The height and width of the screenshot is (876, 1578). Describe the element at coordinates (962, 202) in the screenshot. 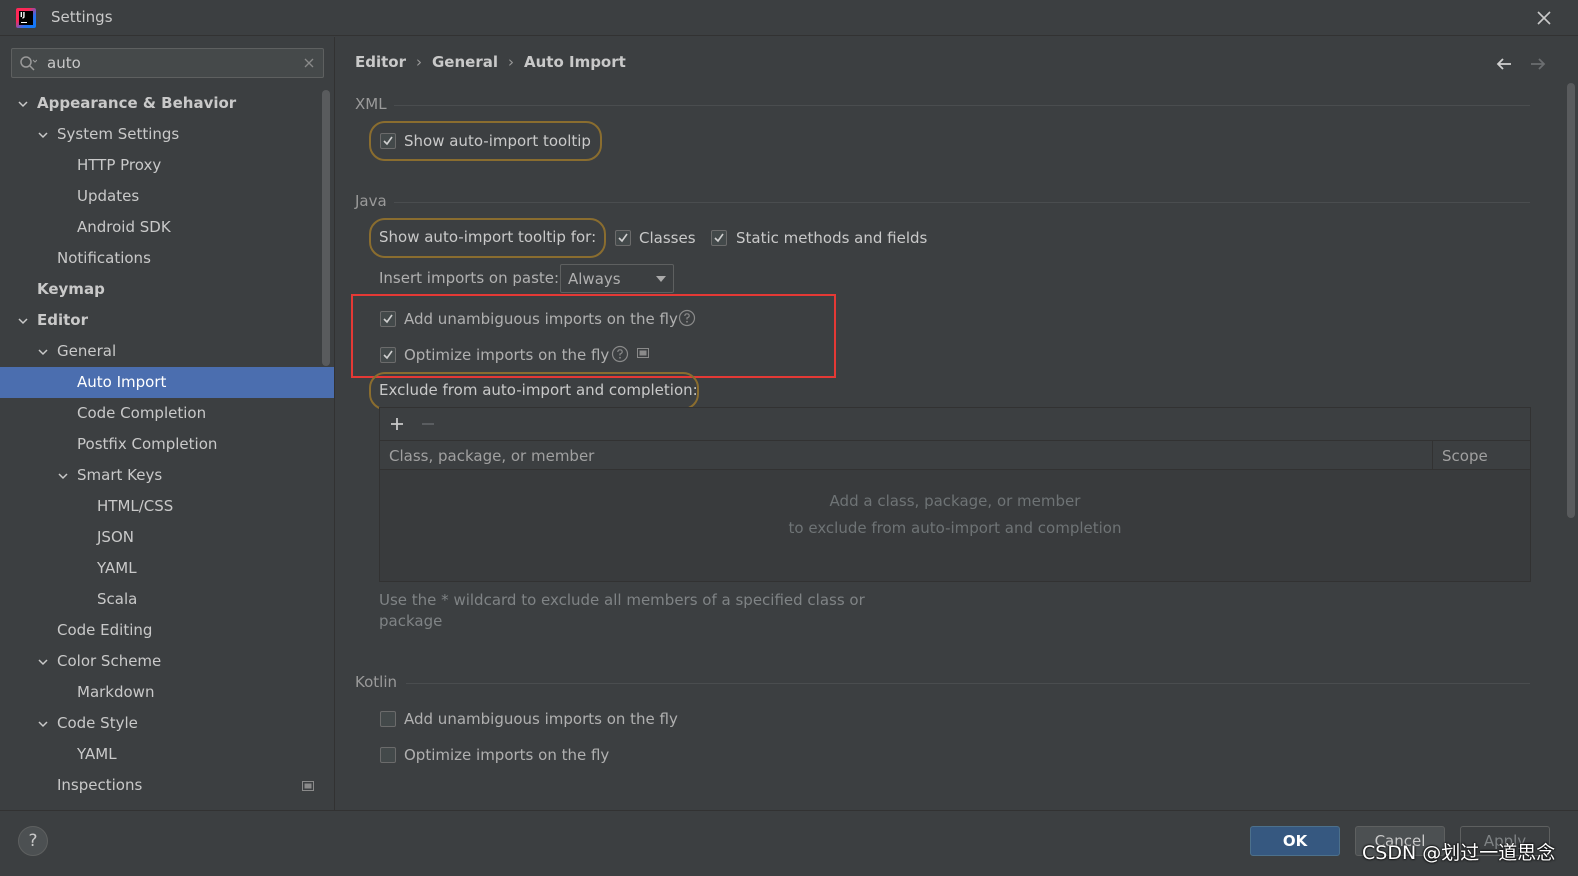

I see `java-section-divider` at that location.